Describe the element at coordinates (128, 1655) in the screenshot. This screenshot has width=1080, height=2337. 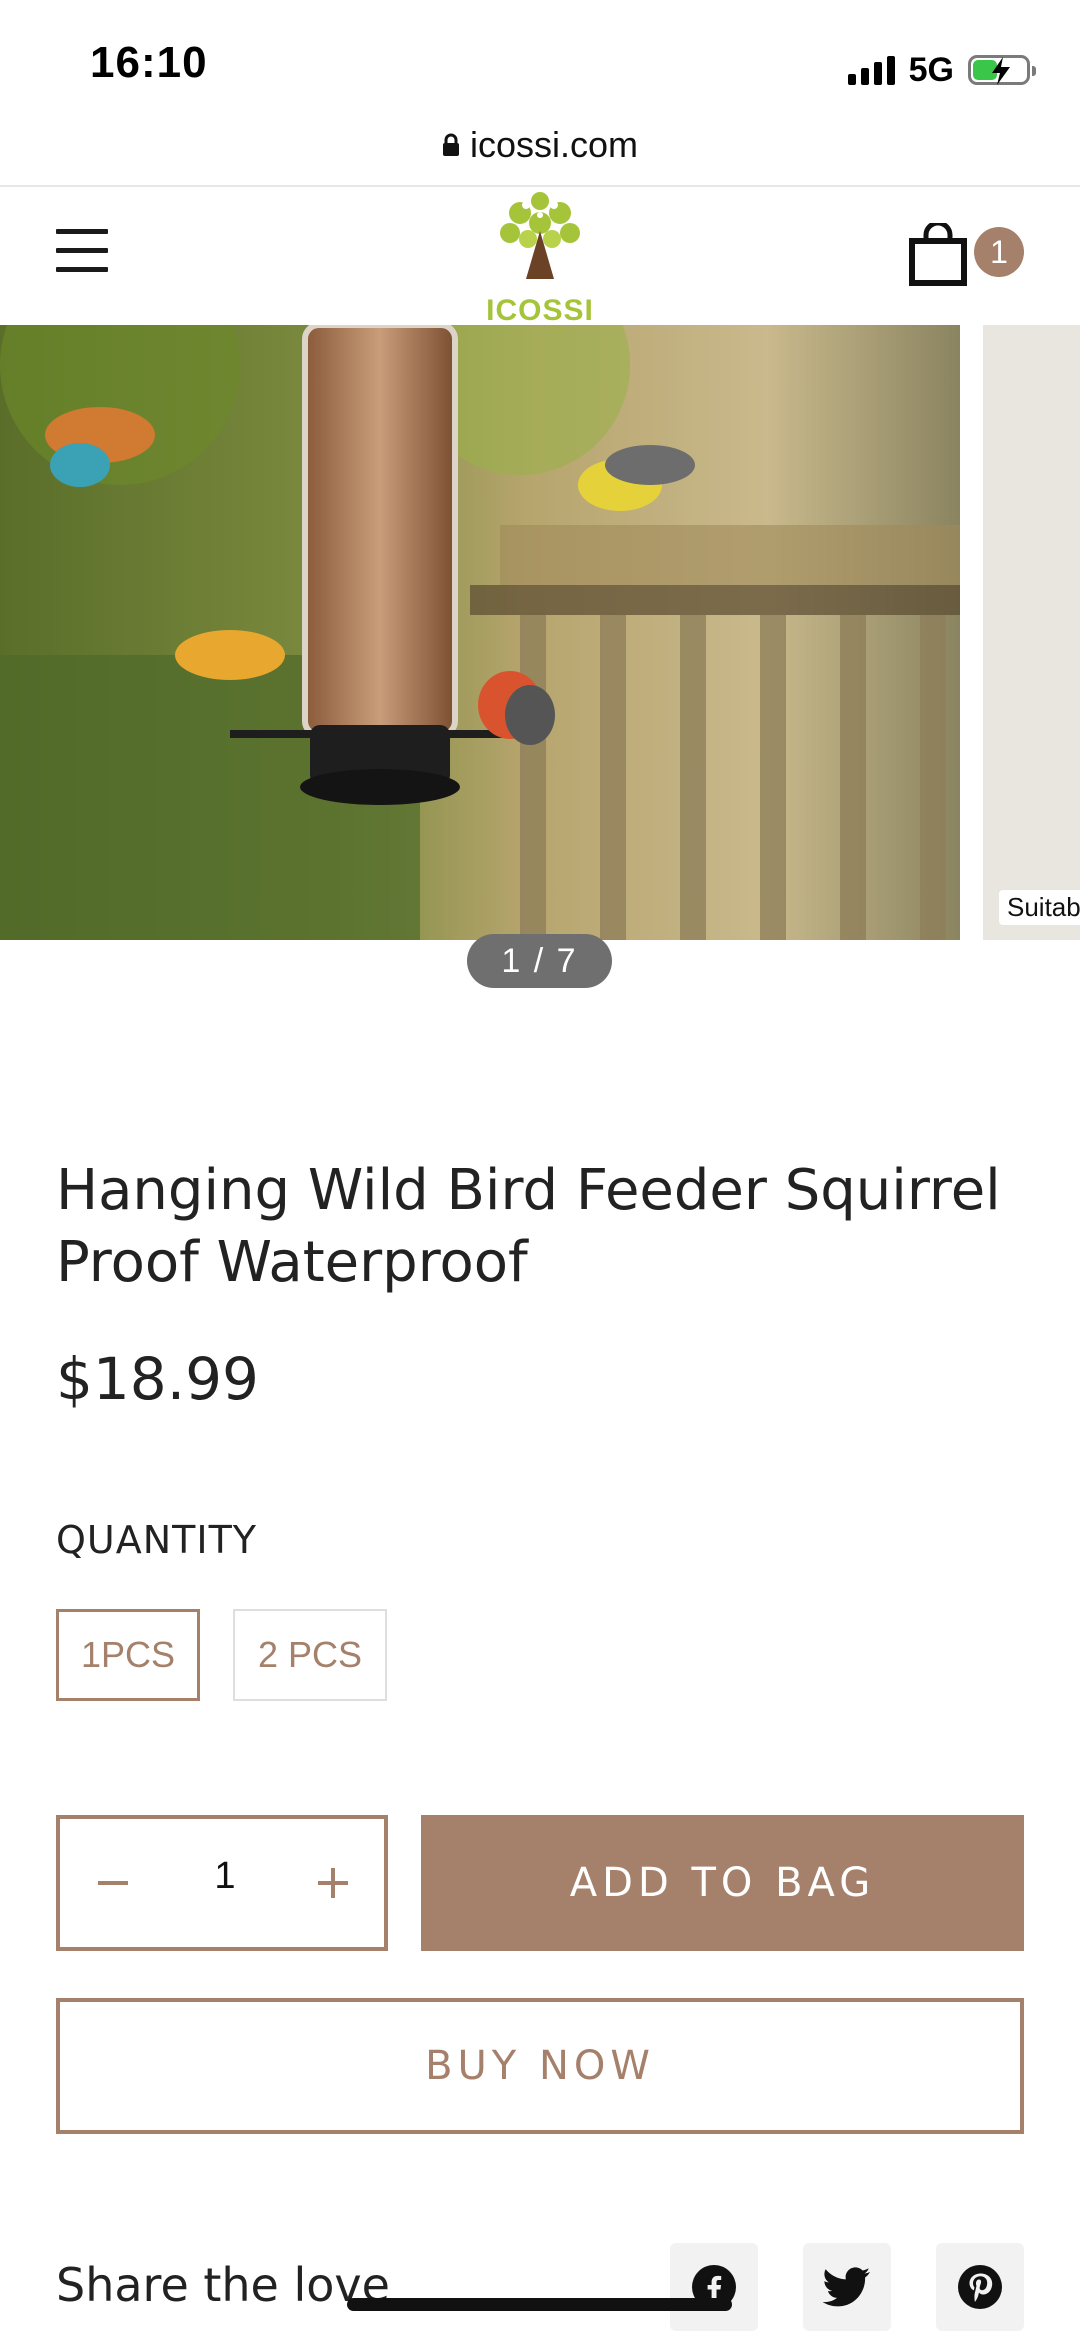
I see `variant-option-1pcs: 1PCS` at that location.